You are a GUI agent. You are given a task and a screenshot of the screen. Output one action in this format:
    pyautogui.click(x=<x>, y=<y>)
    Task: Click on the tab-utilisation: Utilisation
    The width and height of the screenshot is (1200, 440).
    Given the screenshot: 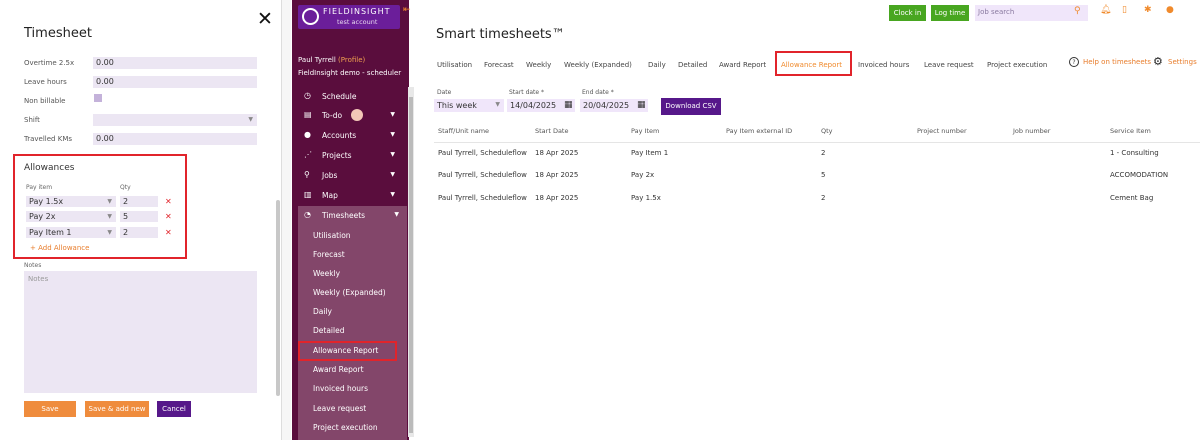 What is the action you would take?
    pyautogui.click(x=454, y=65)
    